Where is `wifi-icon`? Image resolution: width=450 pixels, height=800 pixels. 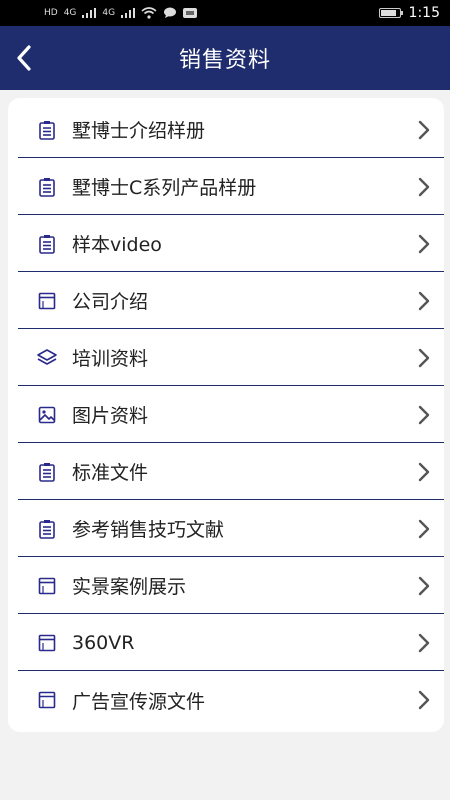
wifi-icon is located at coordinates (149, 13).